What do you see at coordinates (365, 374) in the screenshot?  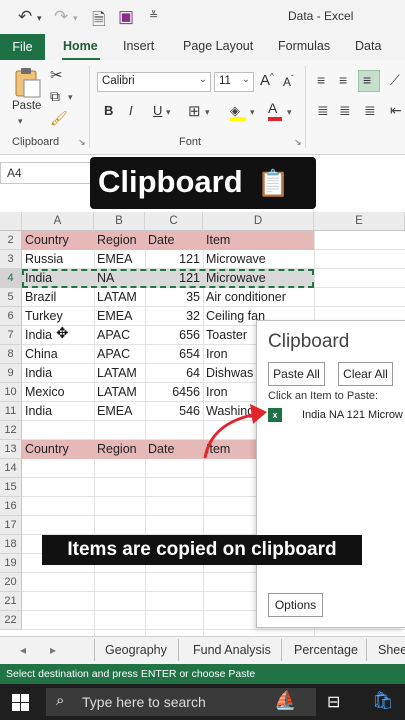 I see `clear-all-button: Clear All` at bounding box center [365, 374].